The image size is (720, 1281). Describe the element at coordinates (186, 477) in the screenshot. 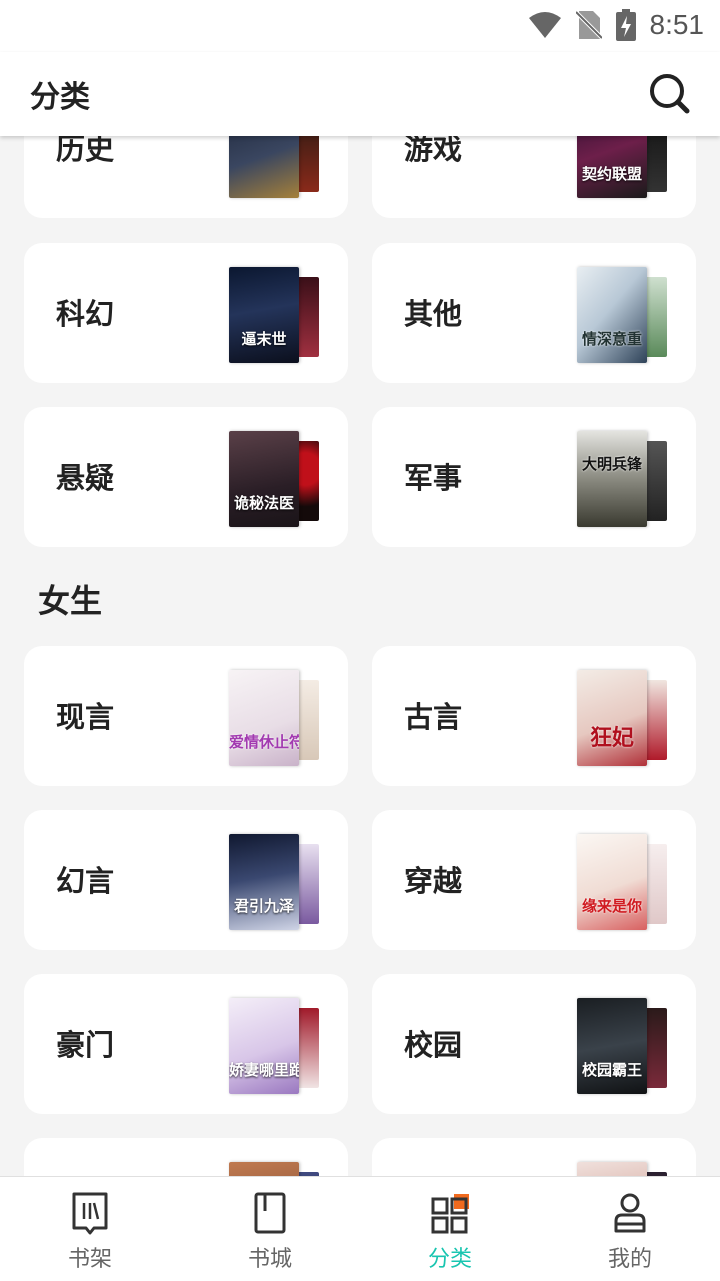

I see `category-card-mystery: 悬疑 诡秘法医` at that location.